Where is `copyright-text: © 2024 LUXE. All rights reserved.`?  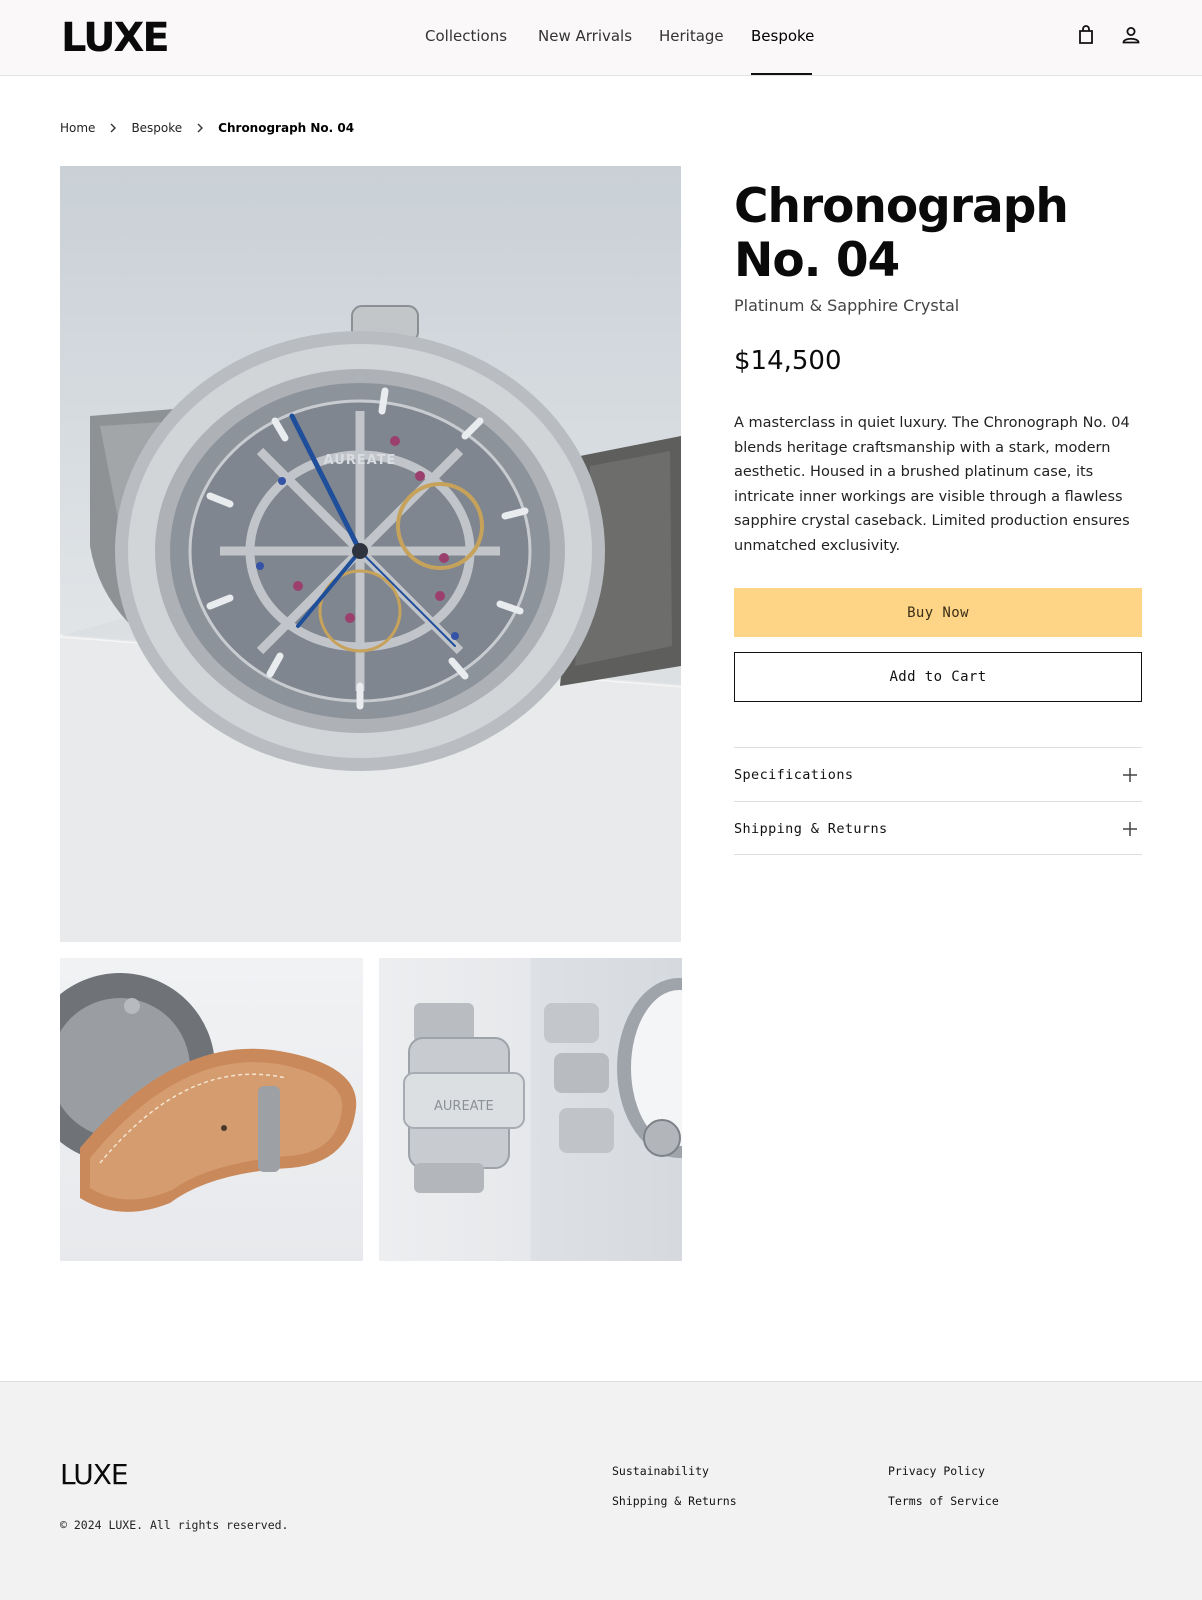 copyright-text: © 2024 LUXE. All rights reserved. is located at coordinates (174, 1525).